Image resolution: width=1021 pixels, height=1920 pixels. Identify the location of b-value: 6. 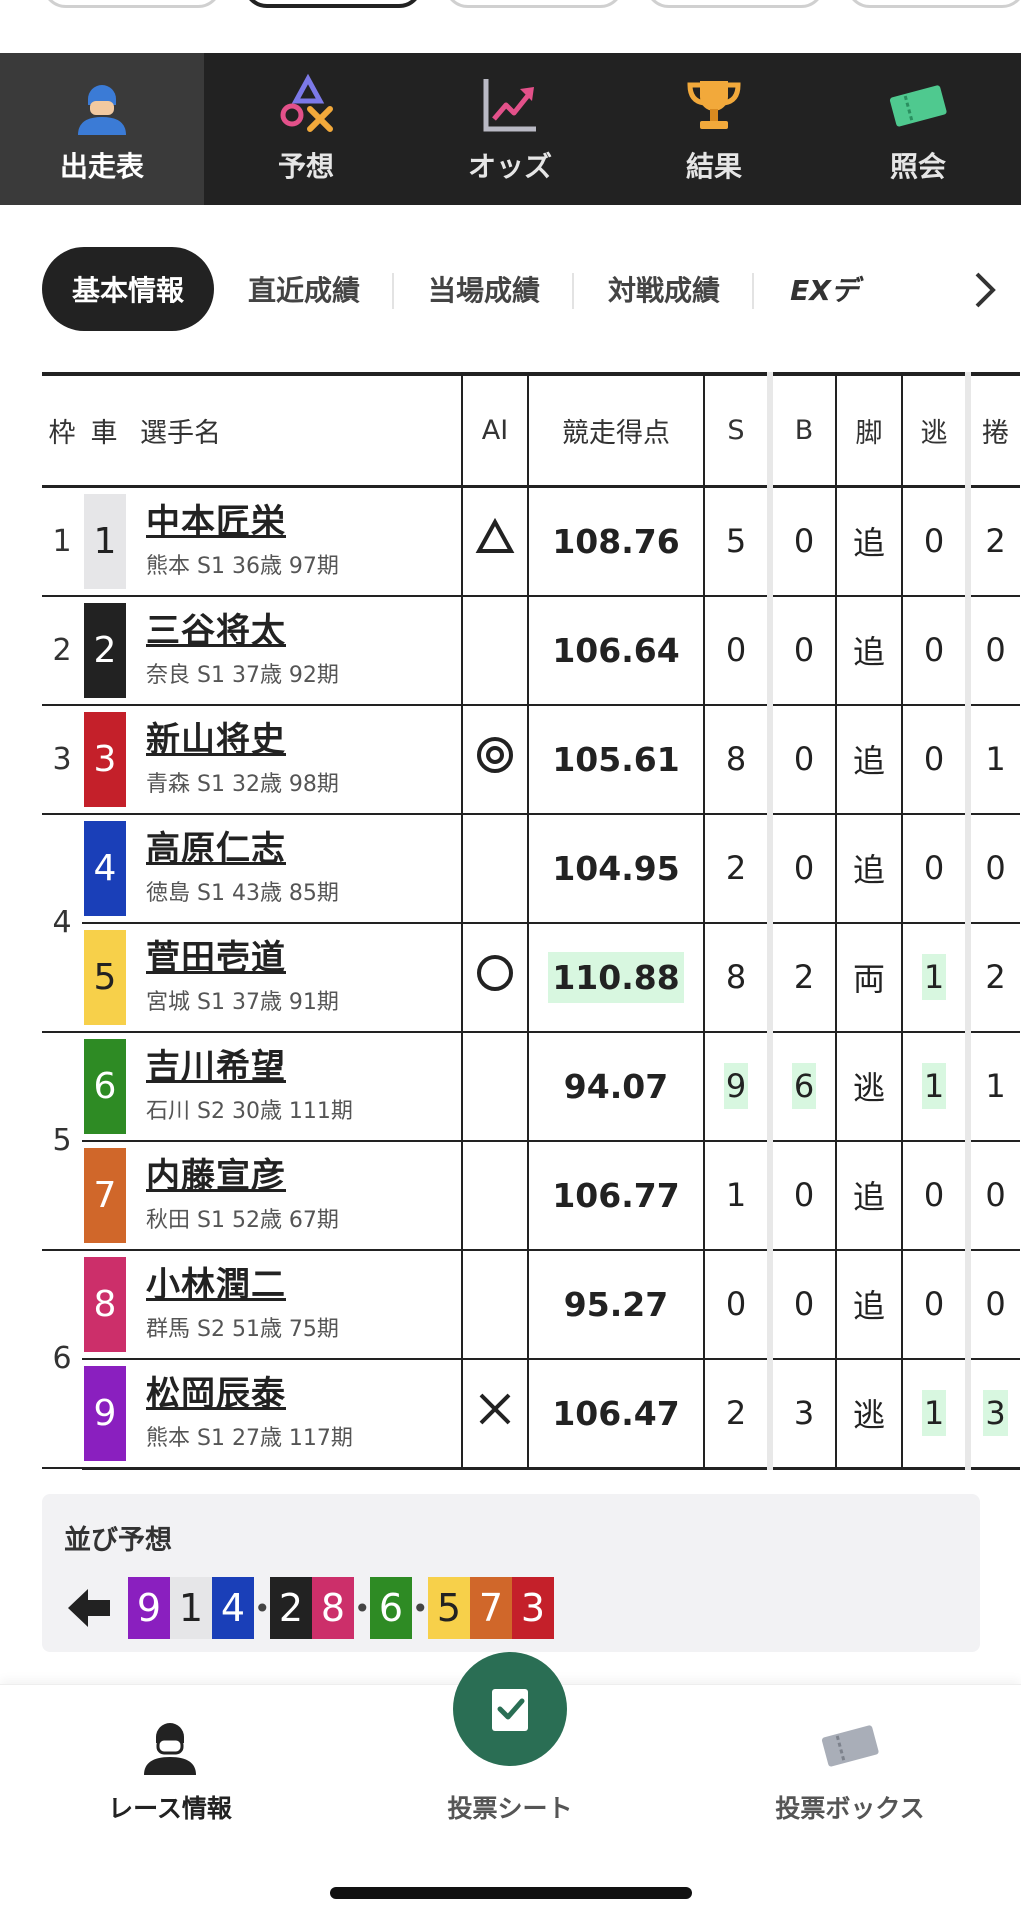
(804, 1086).